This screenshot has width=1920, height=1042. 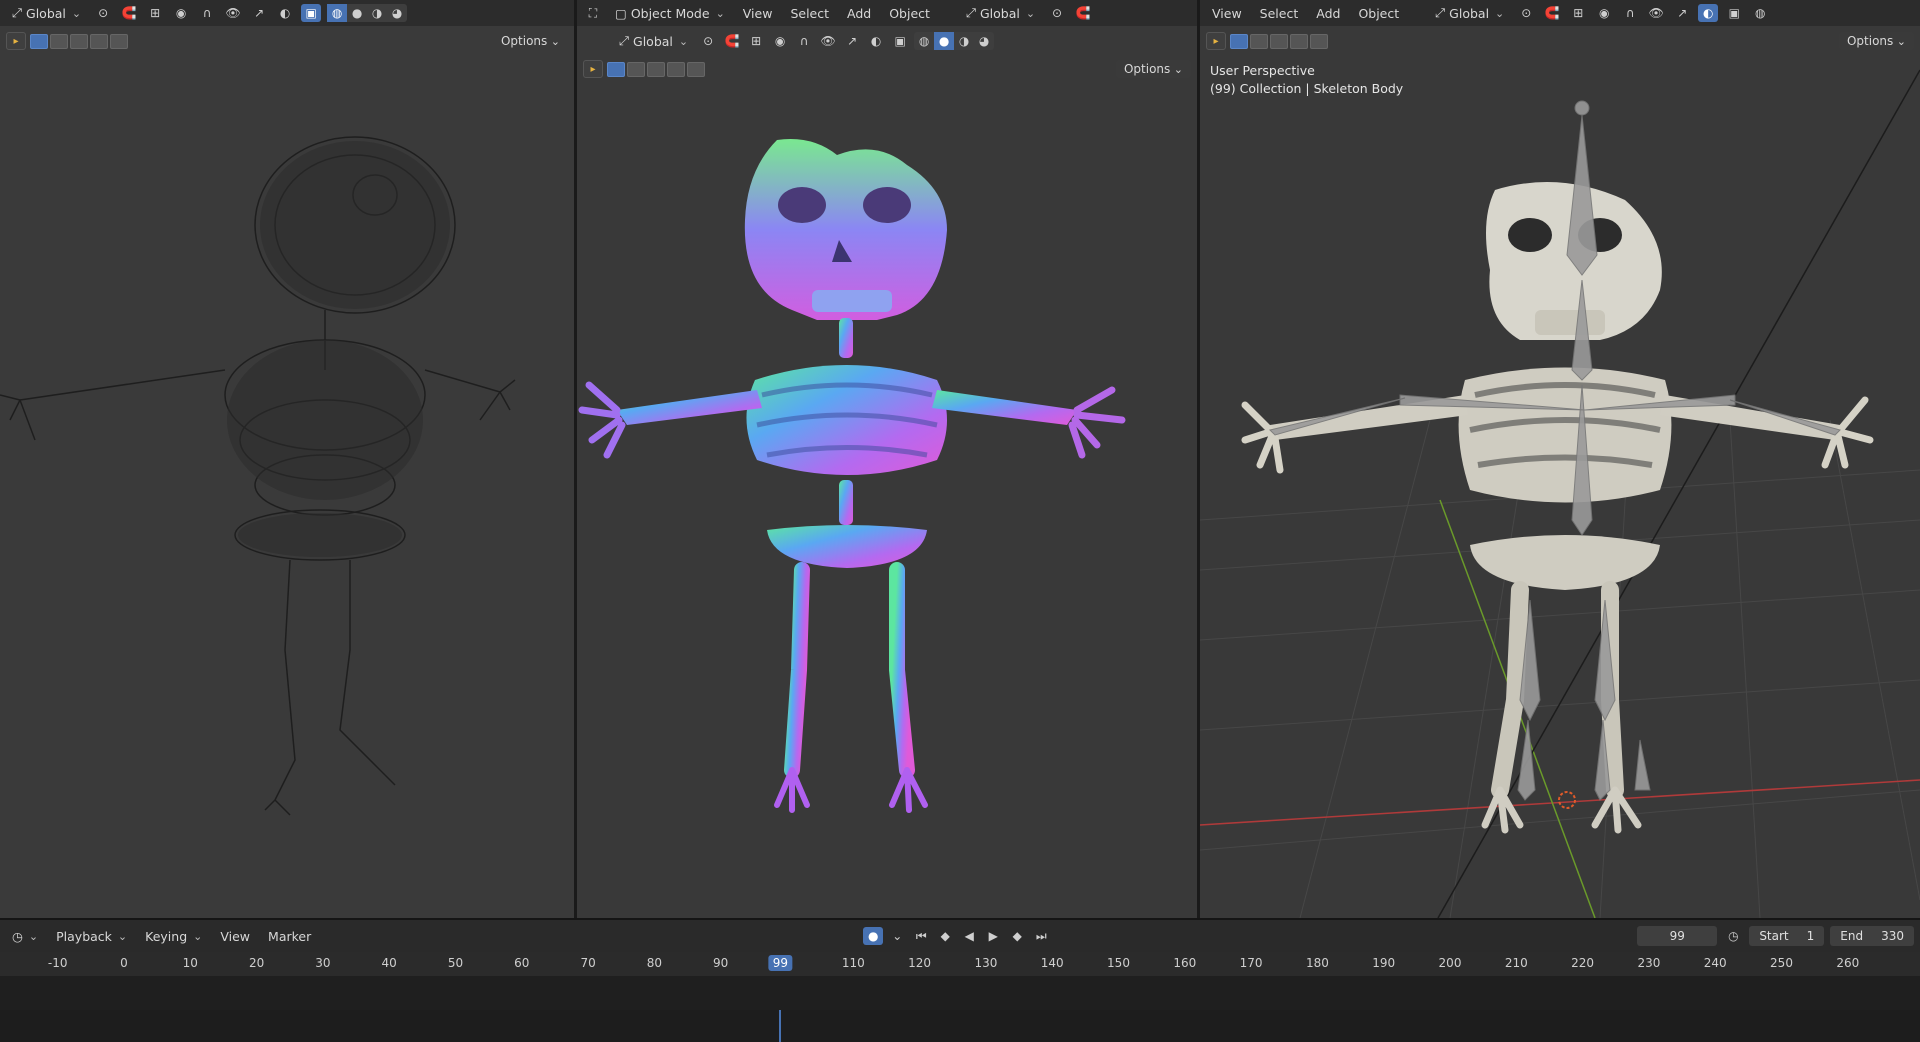 I want to click on play-reverse-icon: ◀, so click(x=969, y=936).